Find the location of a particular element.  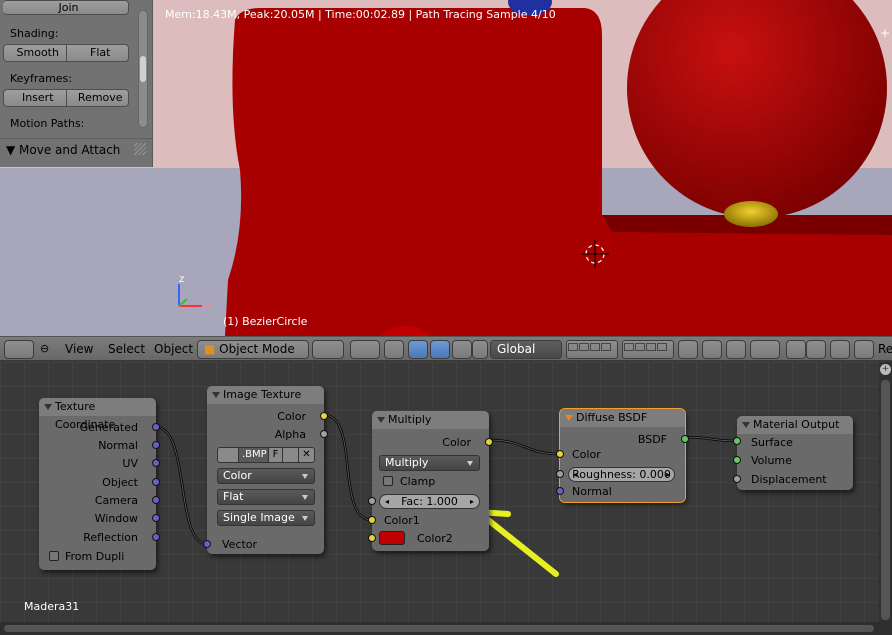

socket-roughness-input is located at coordinates (560, 474).